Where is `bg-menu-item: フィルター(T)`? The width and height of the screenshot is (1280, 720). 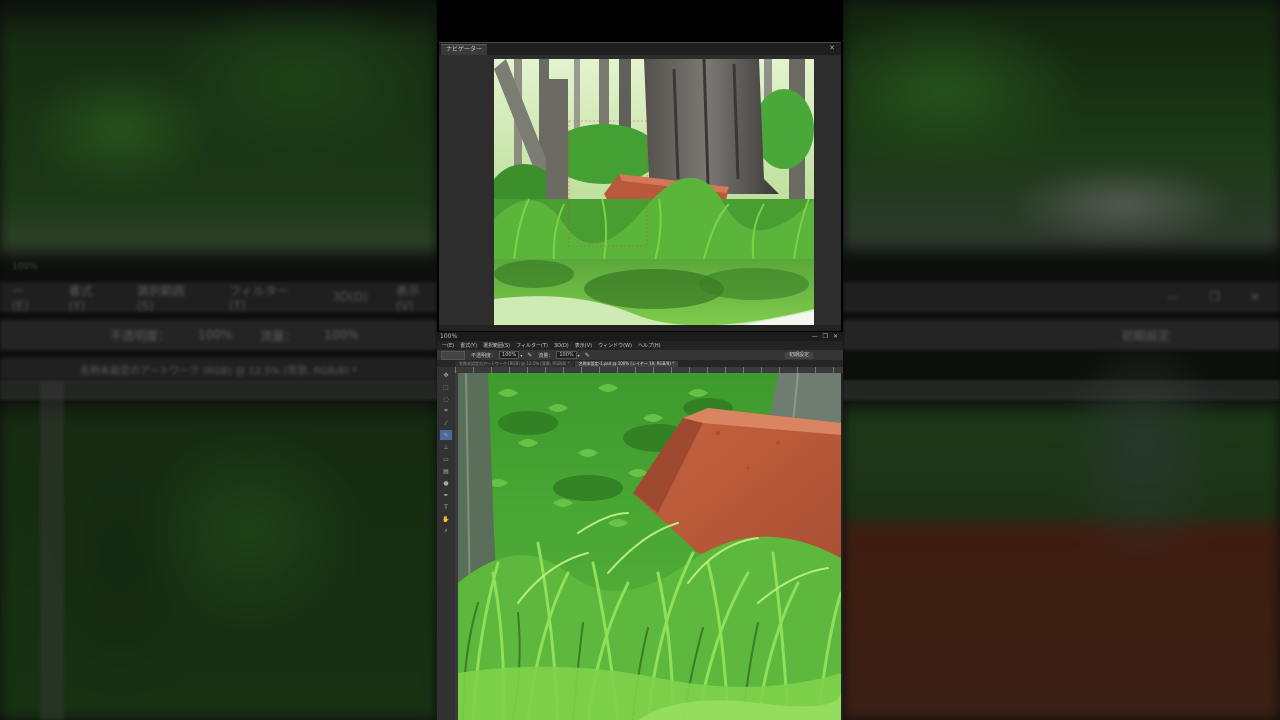 bg-menu-item: フィルター(T) is located at coordinates (258, 298).